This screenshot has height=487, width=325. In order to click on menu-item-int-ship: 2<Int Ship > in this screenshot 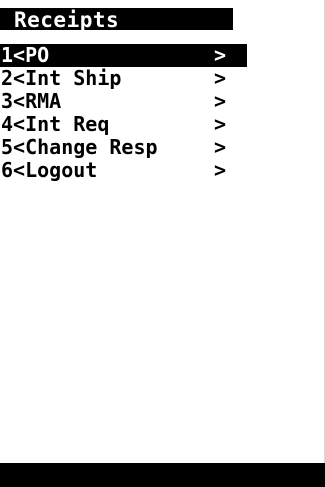, I will do `click(123, 78)`.